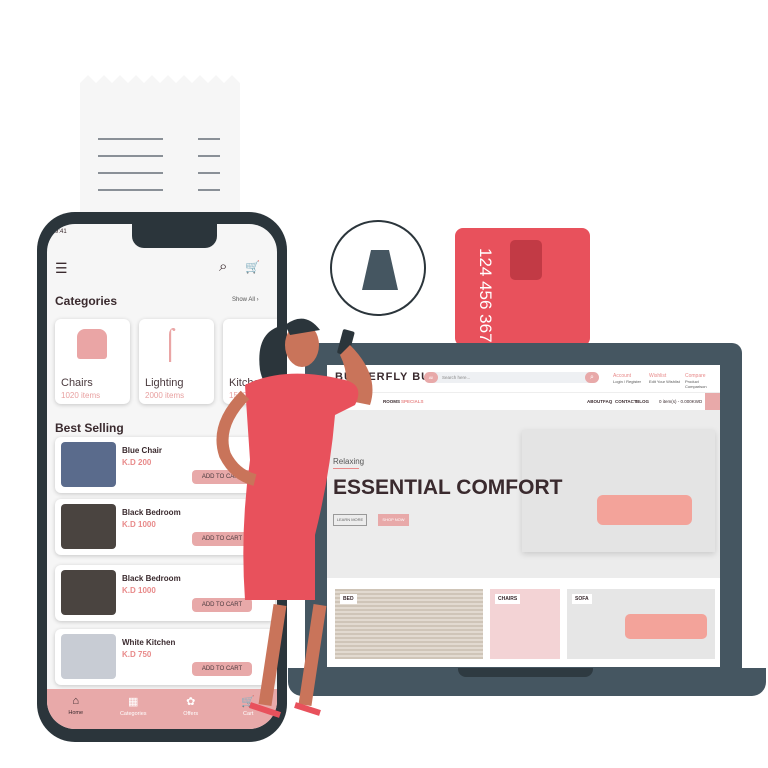  Describe the element at coordinates (76, 709) in the screenshot. I see `nav-home: ⌂ Home` at that location.